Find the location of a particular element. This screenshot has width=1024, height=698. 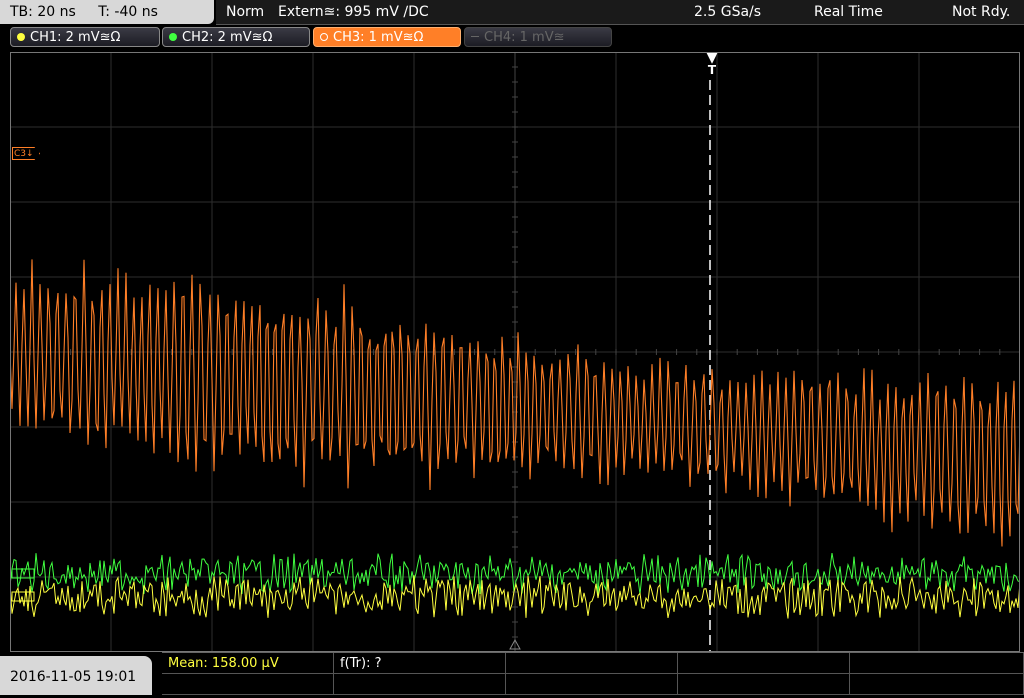

acquisition-mode: Real Time is located at coordinates (848, 12).